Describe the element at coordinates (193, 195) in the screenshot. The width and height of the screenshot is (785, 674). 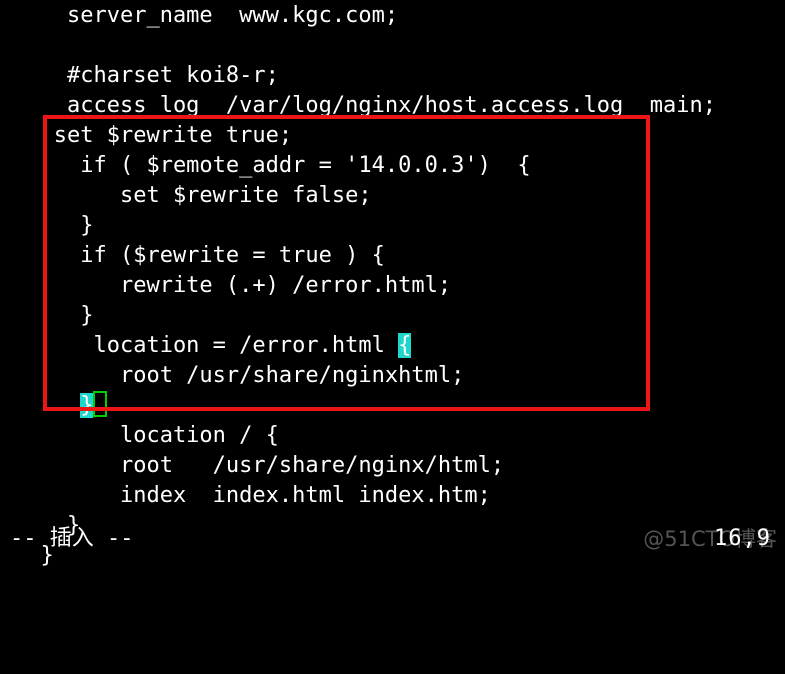
I see `code-line-text: set $rewrite false;` at that location.